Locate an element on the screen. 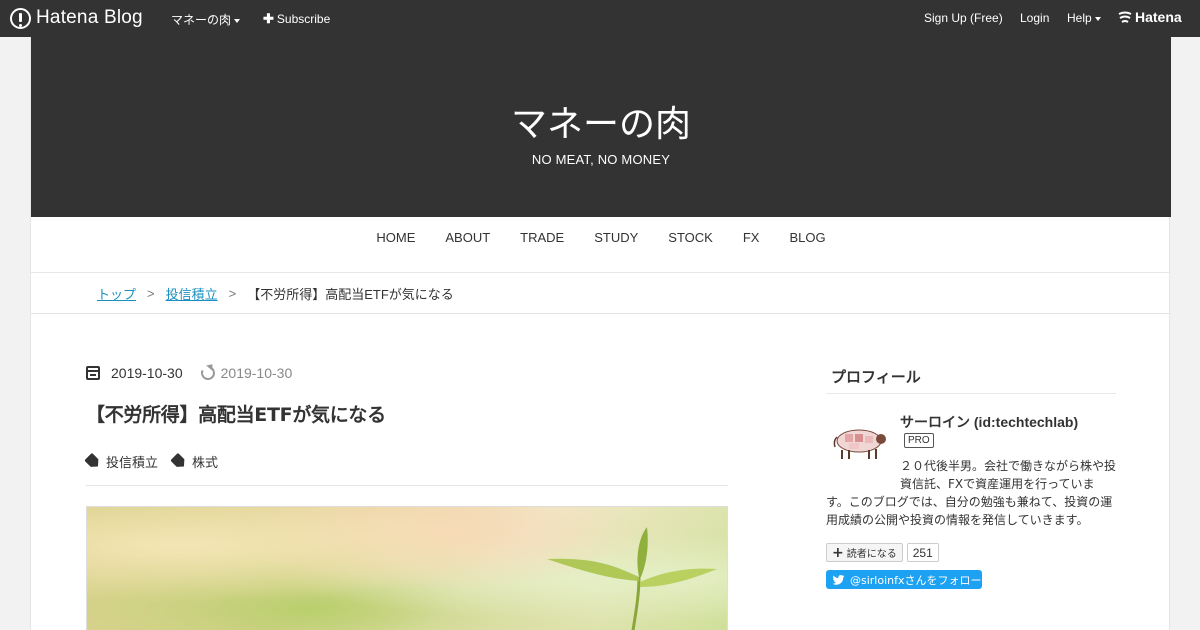  date-updated: 2019-10-30 is located at coordinates (256, 373).